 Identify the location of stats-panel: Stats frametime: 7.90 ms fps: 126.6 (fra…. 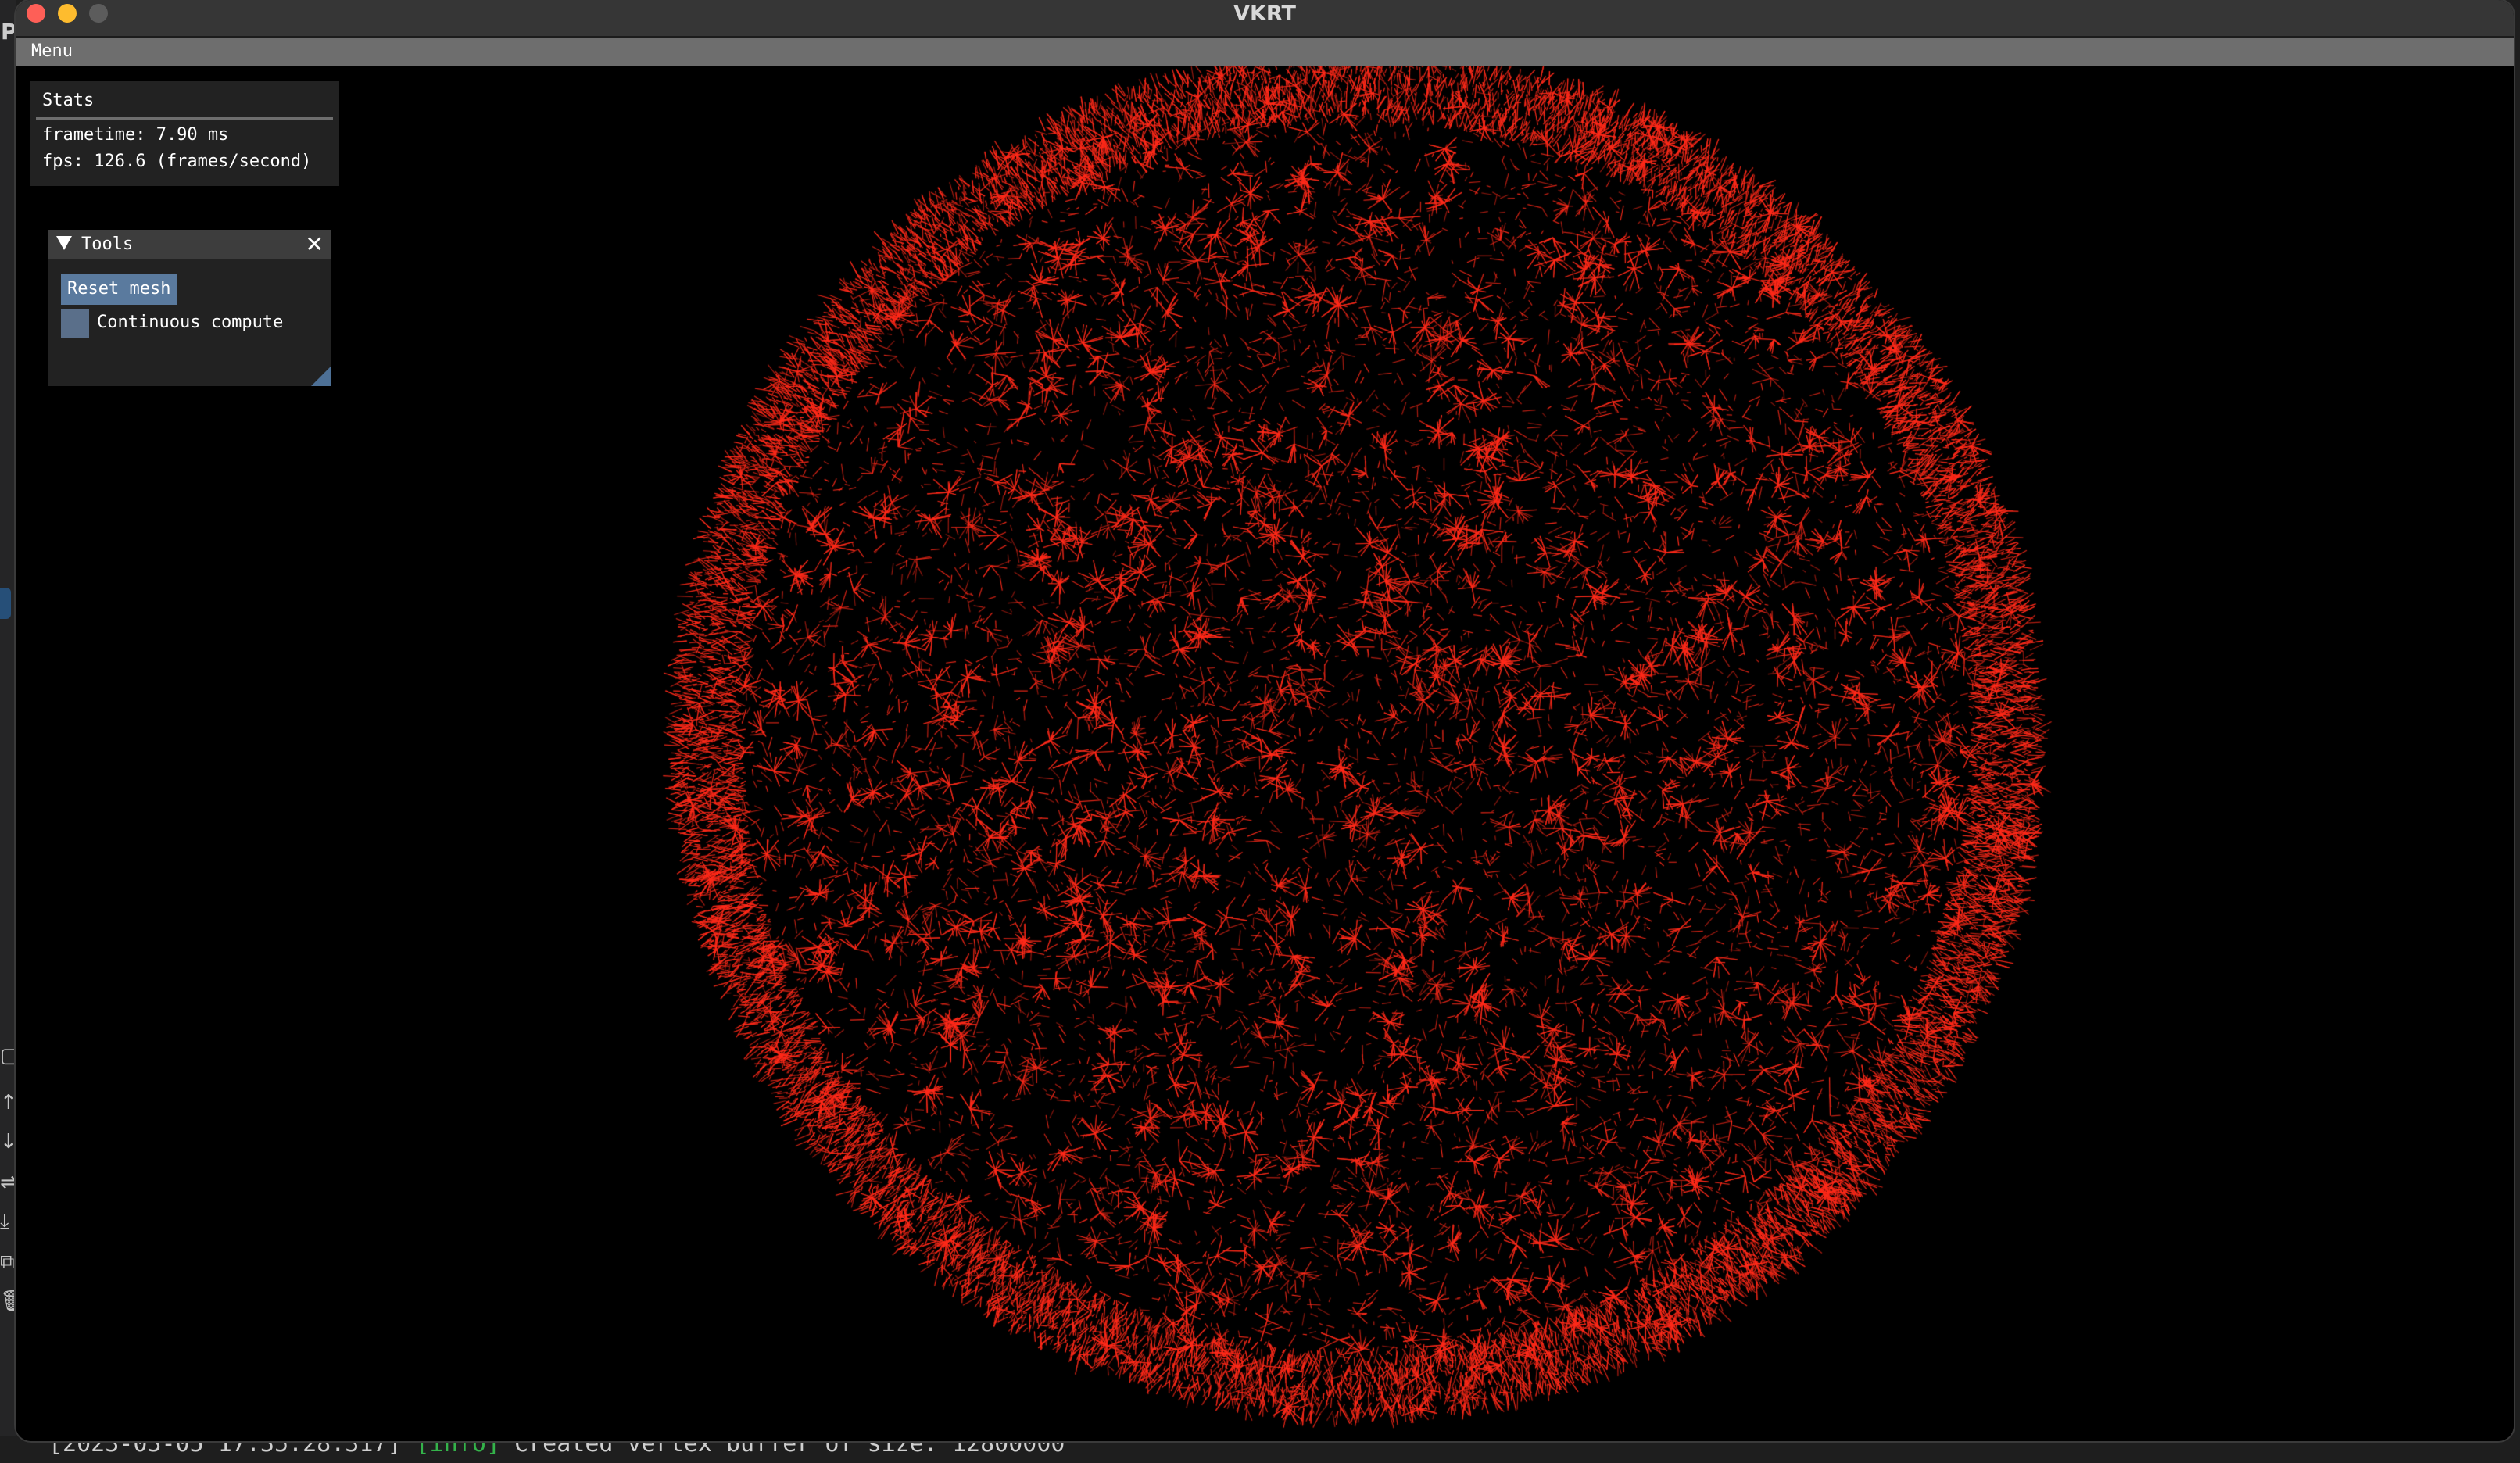
(184, 133).